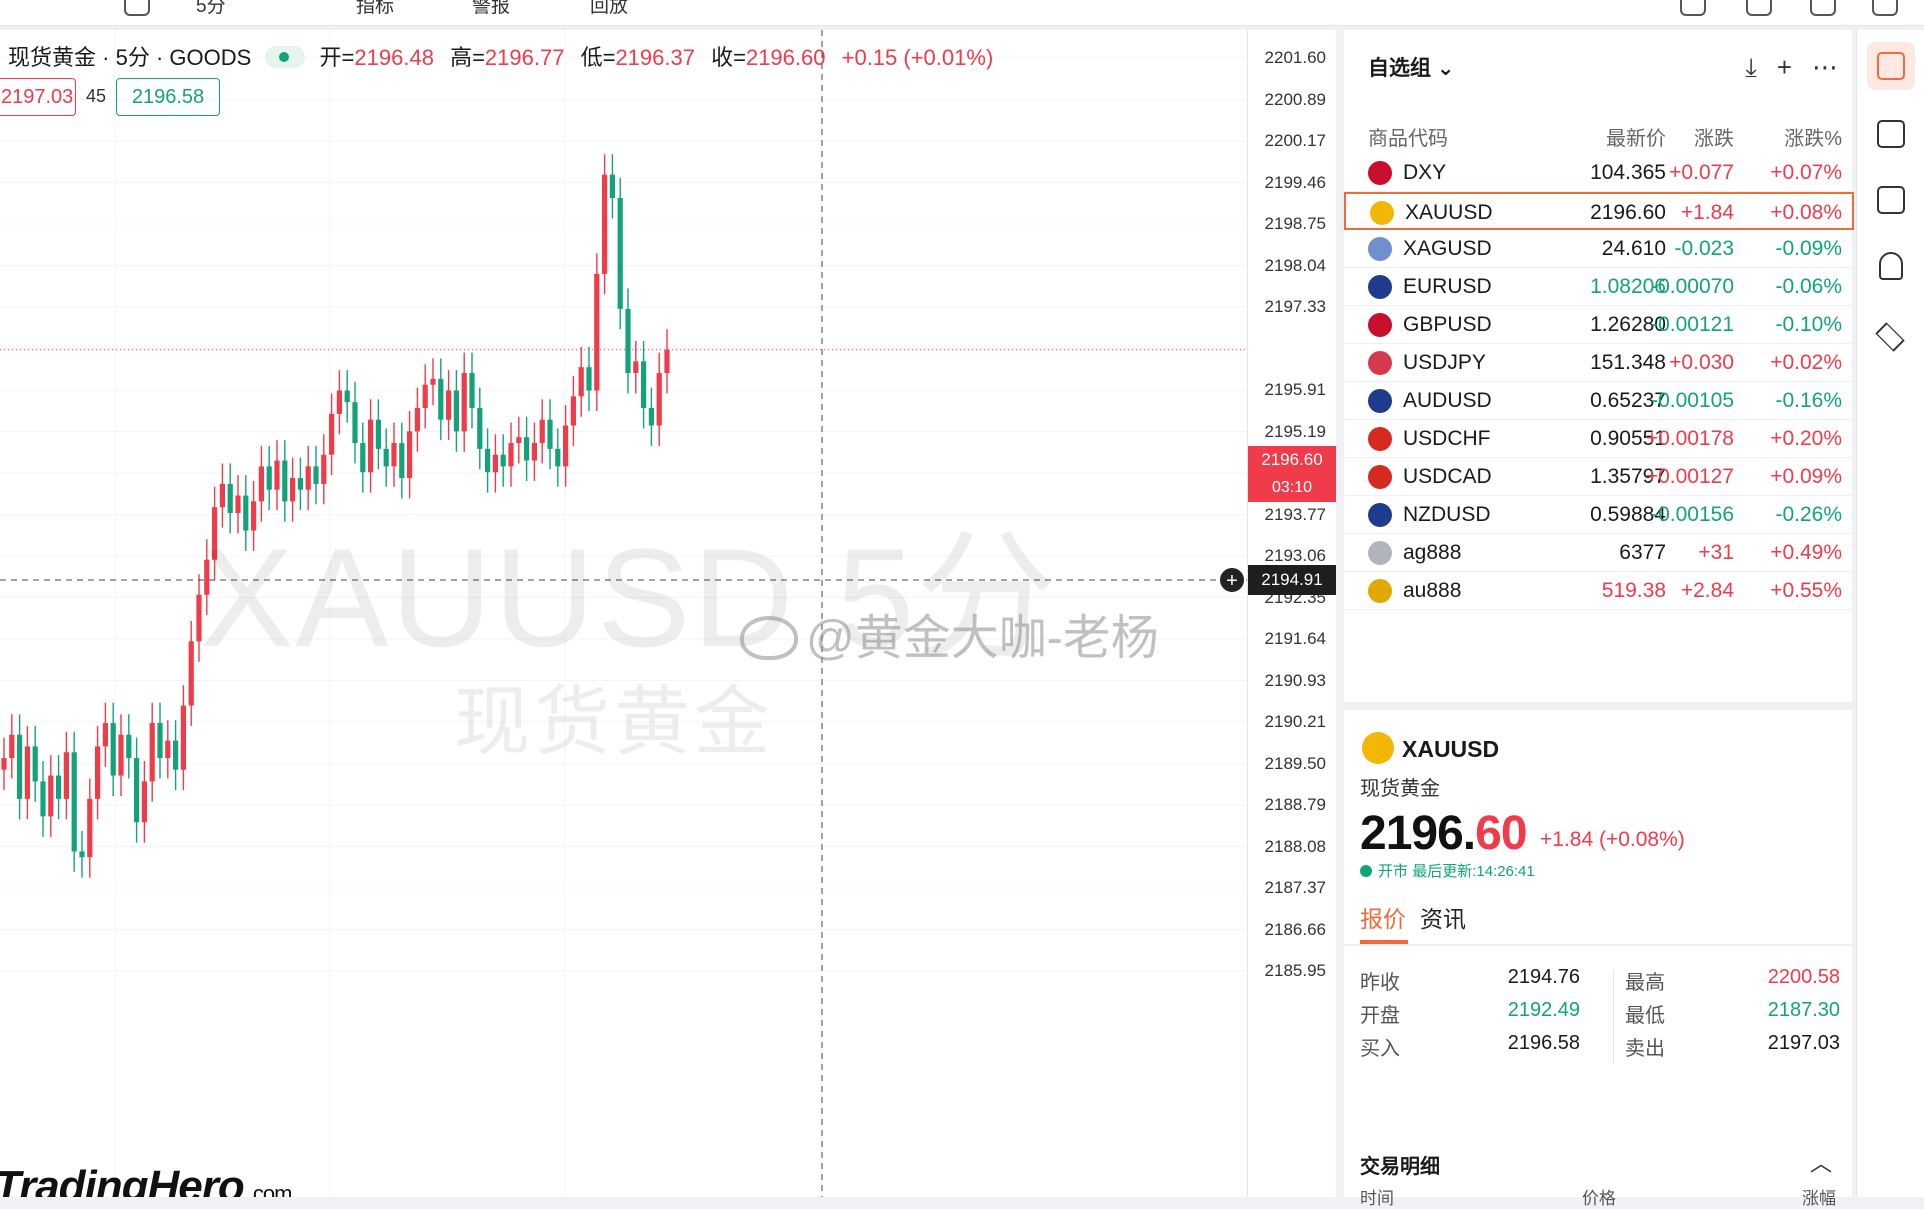  I want to click on watchlist-row: AUDUSD 0.65237 -0.00105 -0.16%, so click(1598, 401).